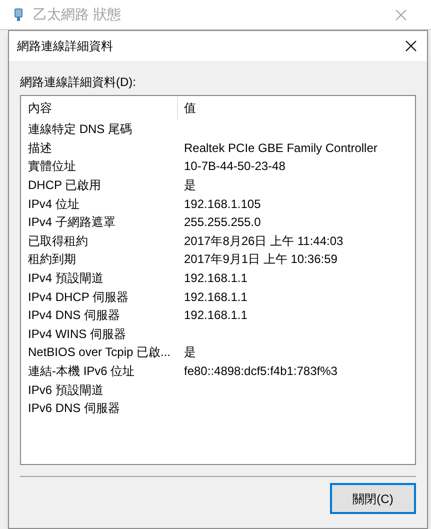 Image resolution: width=431 pixels, height=529 pixels. I want to click on value-cell-text: fe80::4898:dcf5:f4b1:783f%3, so click(260, 371).